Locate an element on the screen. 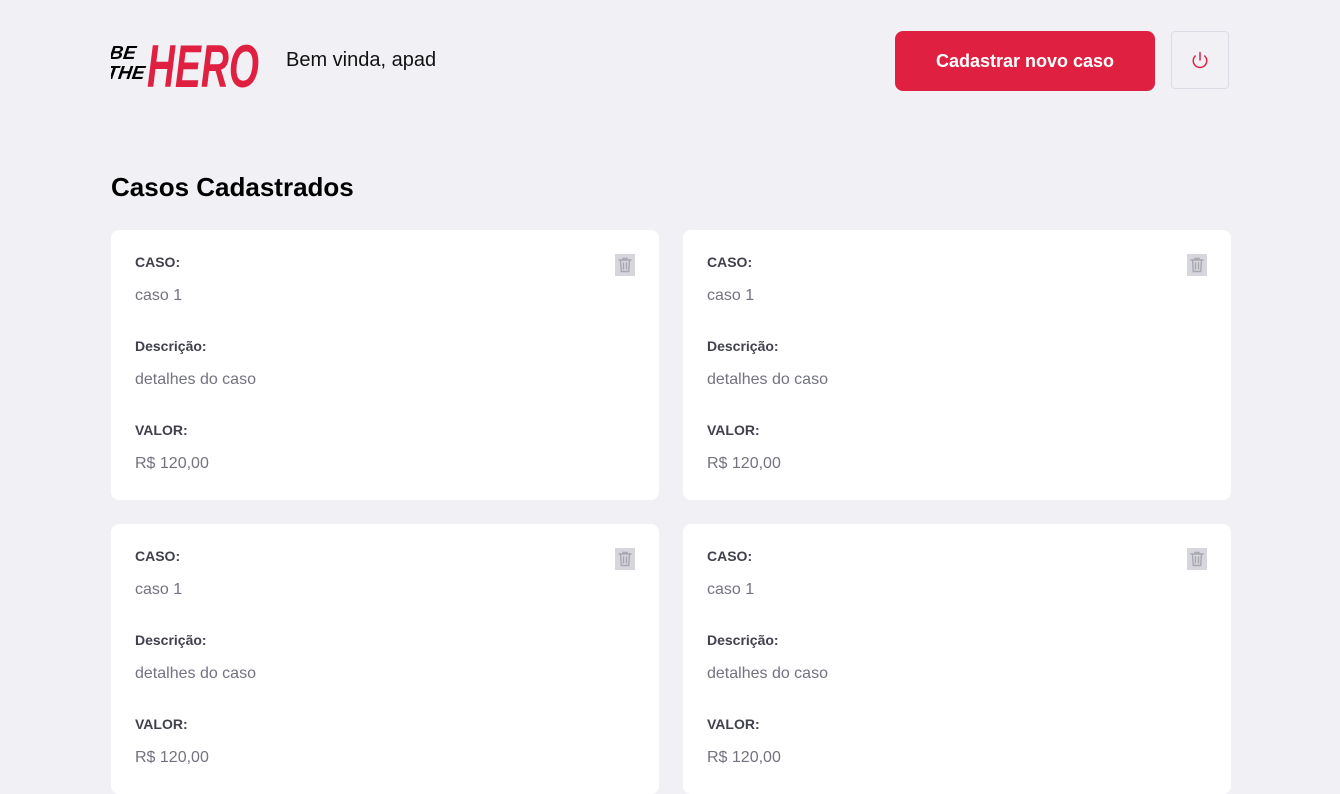 This screenshot has height=794, width=1340. page-title: Casos Cadastrados is located at coordinates (232, 187).